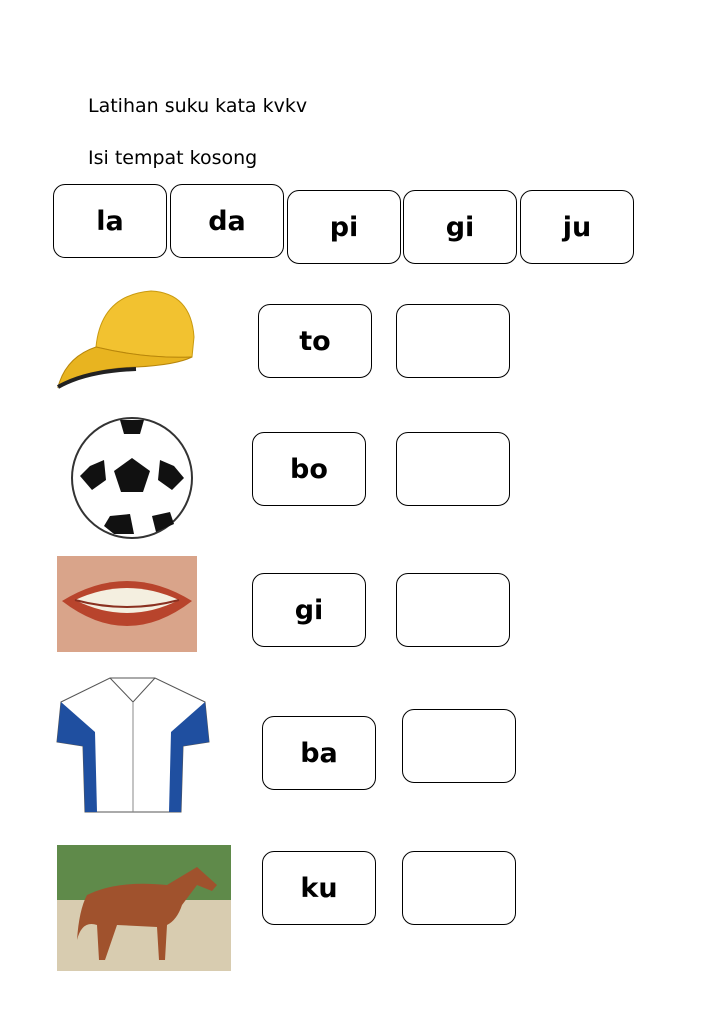 This screenshot has width=728, height=1030. What do you see at coordinates (319, 888) in the screenshot?
I see `syllable-box: ku` at bounding box center [319, 888].